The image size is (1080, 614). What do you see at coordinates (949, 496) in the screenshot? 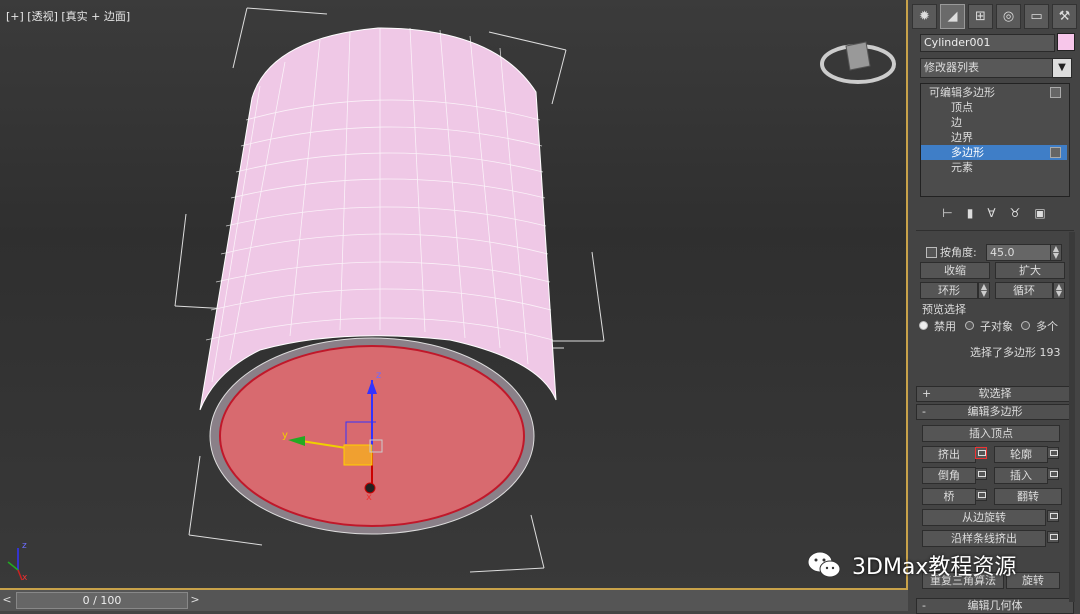
I see `bridge-button: 桥` at bounding box center [949, 496].